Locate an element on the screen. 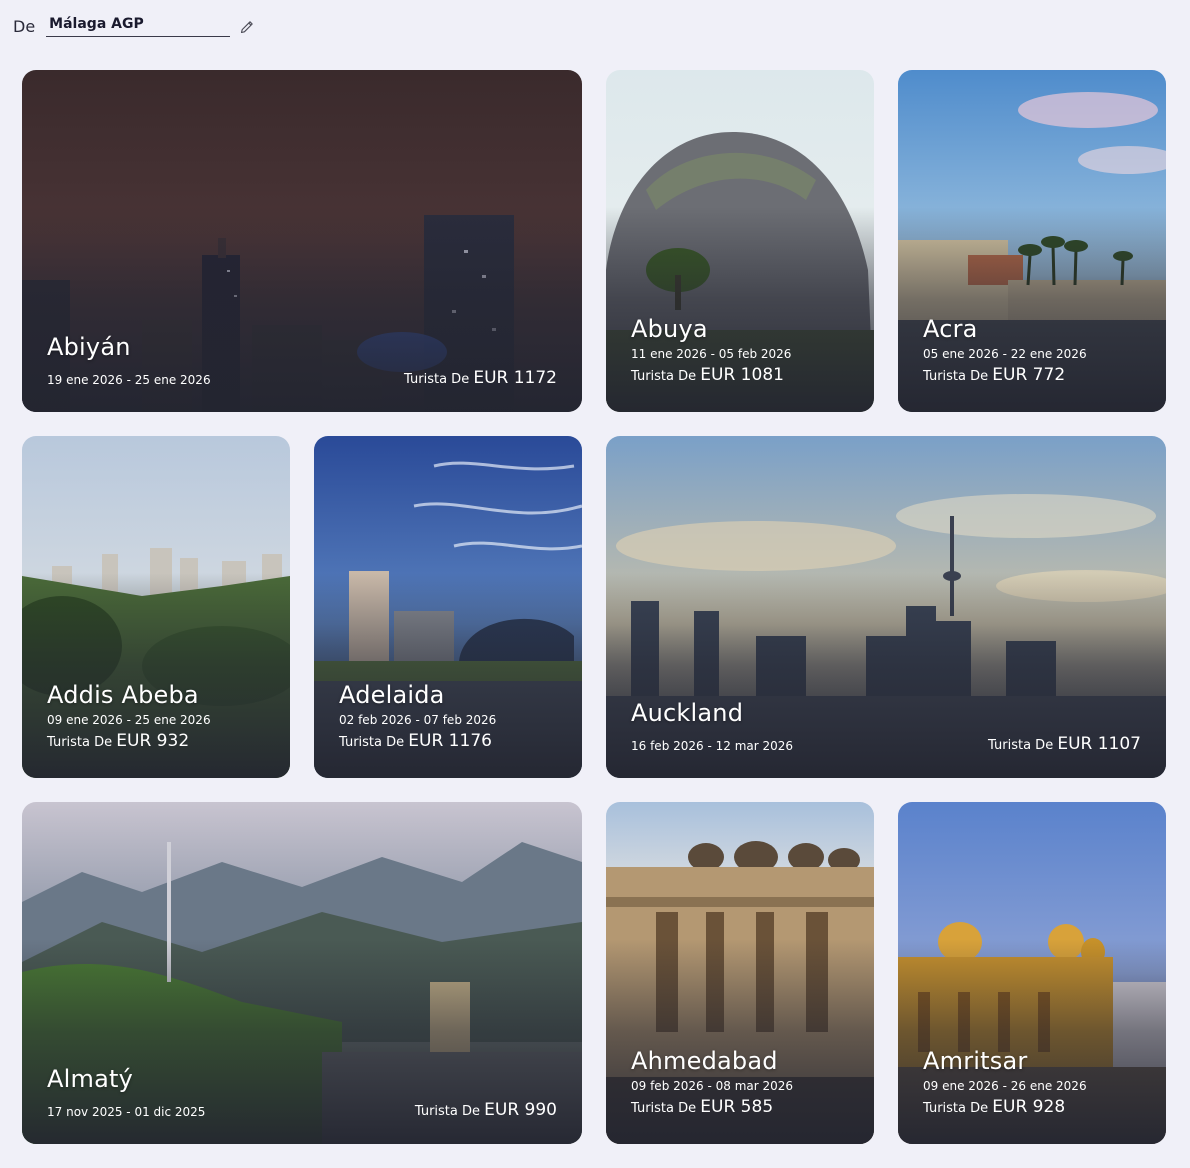 The width and height of the screenshot is (1190, 1168). fare-price: Turista De EUR 772 is located at coordinates (1032, 376).